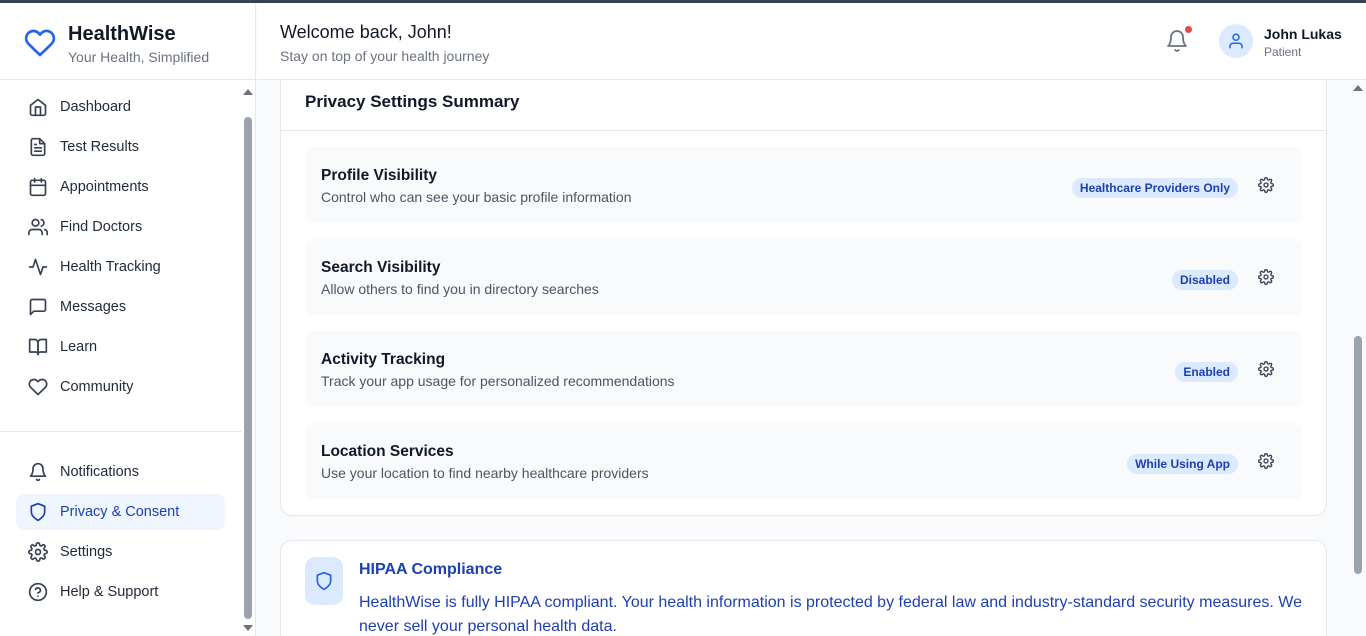 Image resolution: width=1366 pixels, height=636 pixels. Describe the element at coordinates (1204, 280) in the screenshot. I see `status-badge: Disabled` at that location.